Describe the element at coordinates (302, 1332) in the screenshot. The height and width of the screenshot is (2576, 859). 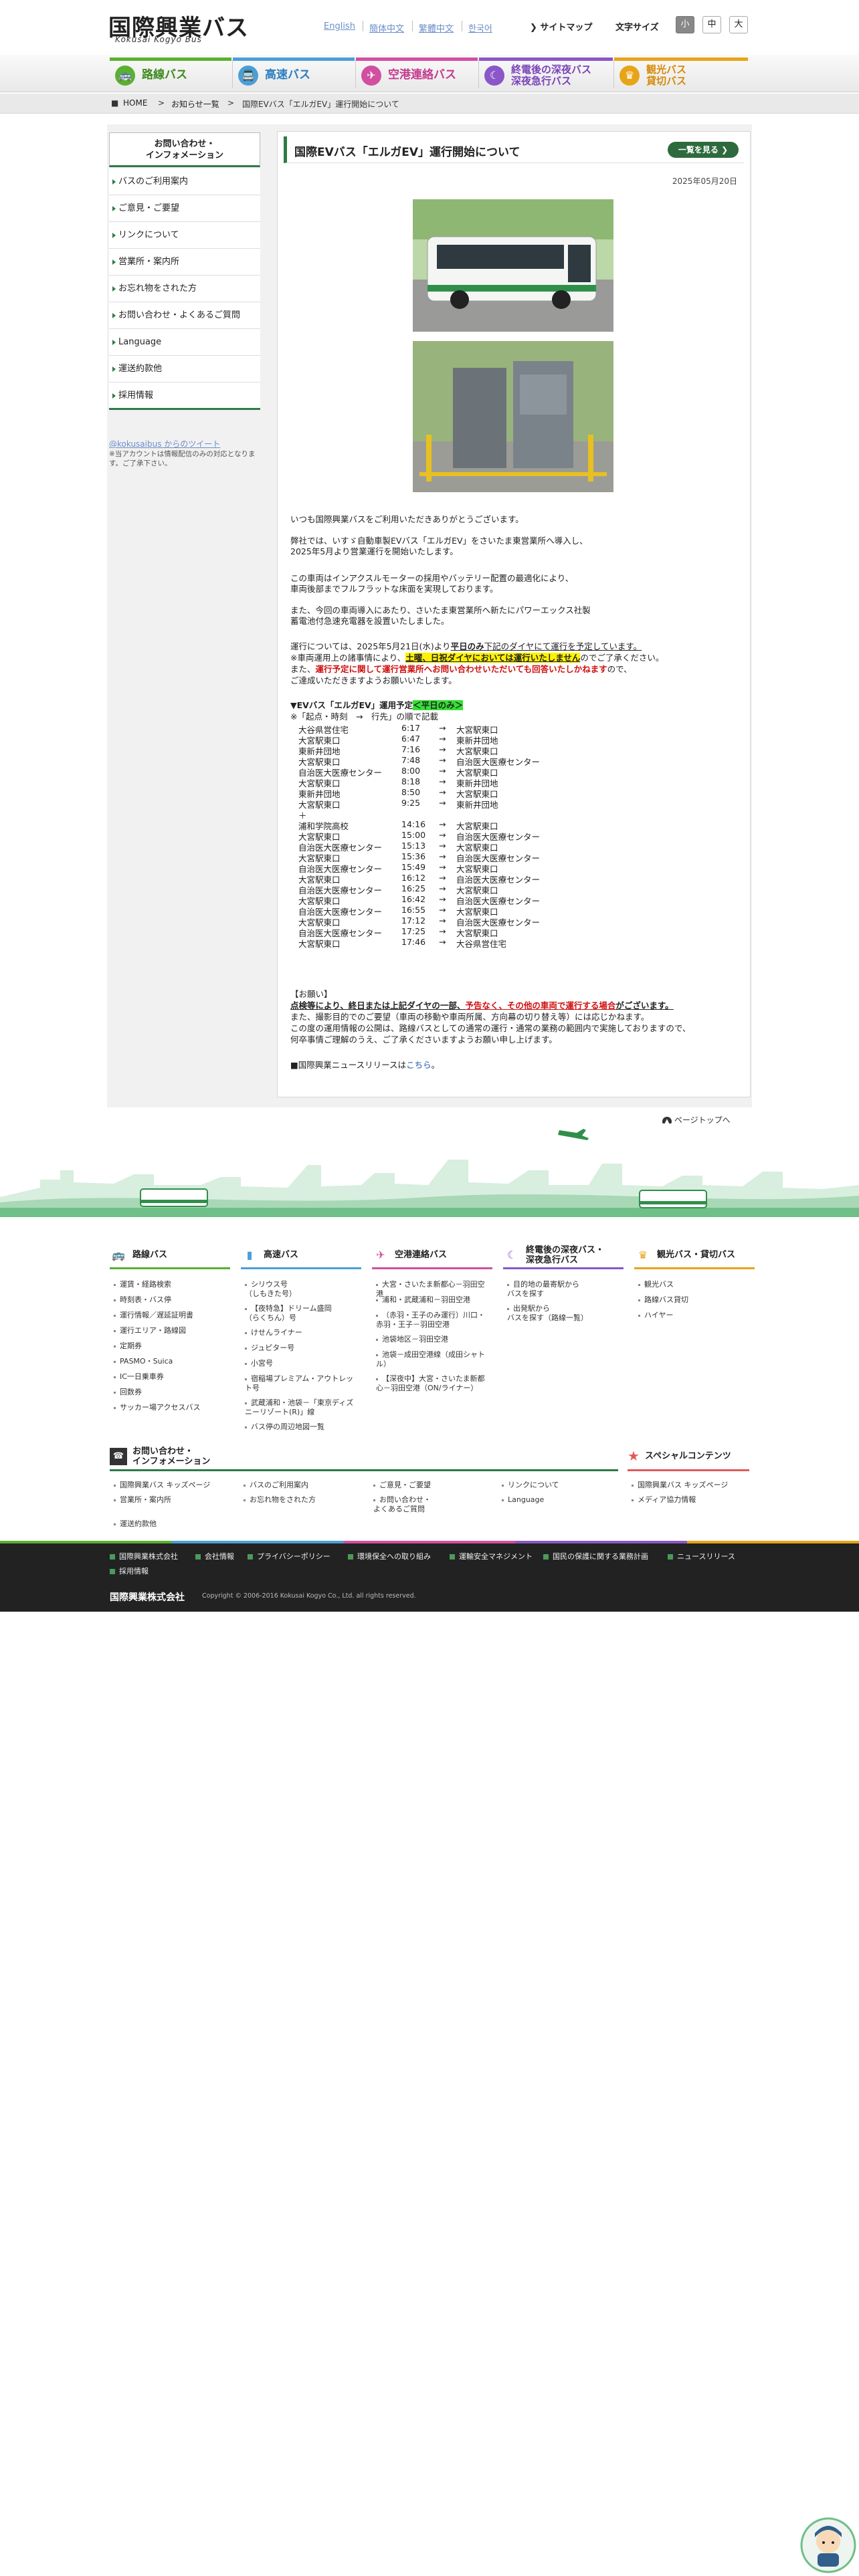
I see `footer-link: けせんライナー` at that location.